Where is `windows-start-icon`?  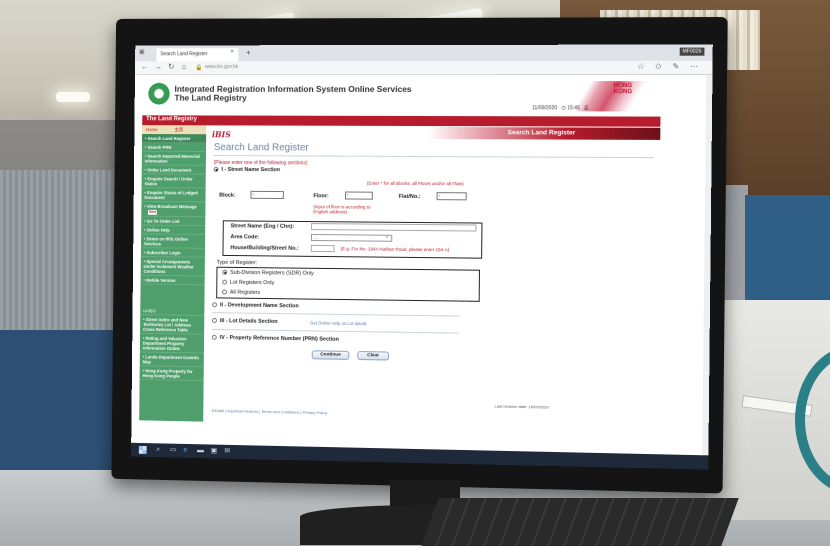 windows-start-icon is located at coordinates (142, 449).